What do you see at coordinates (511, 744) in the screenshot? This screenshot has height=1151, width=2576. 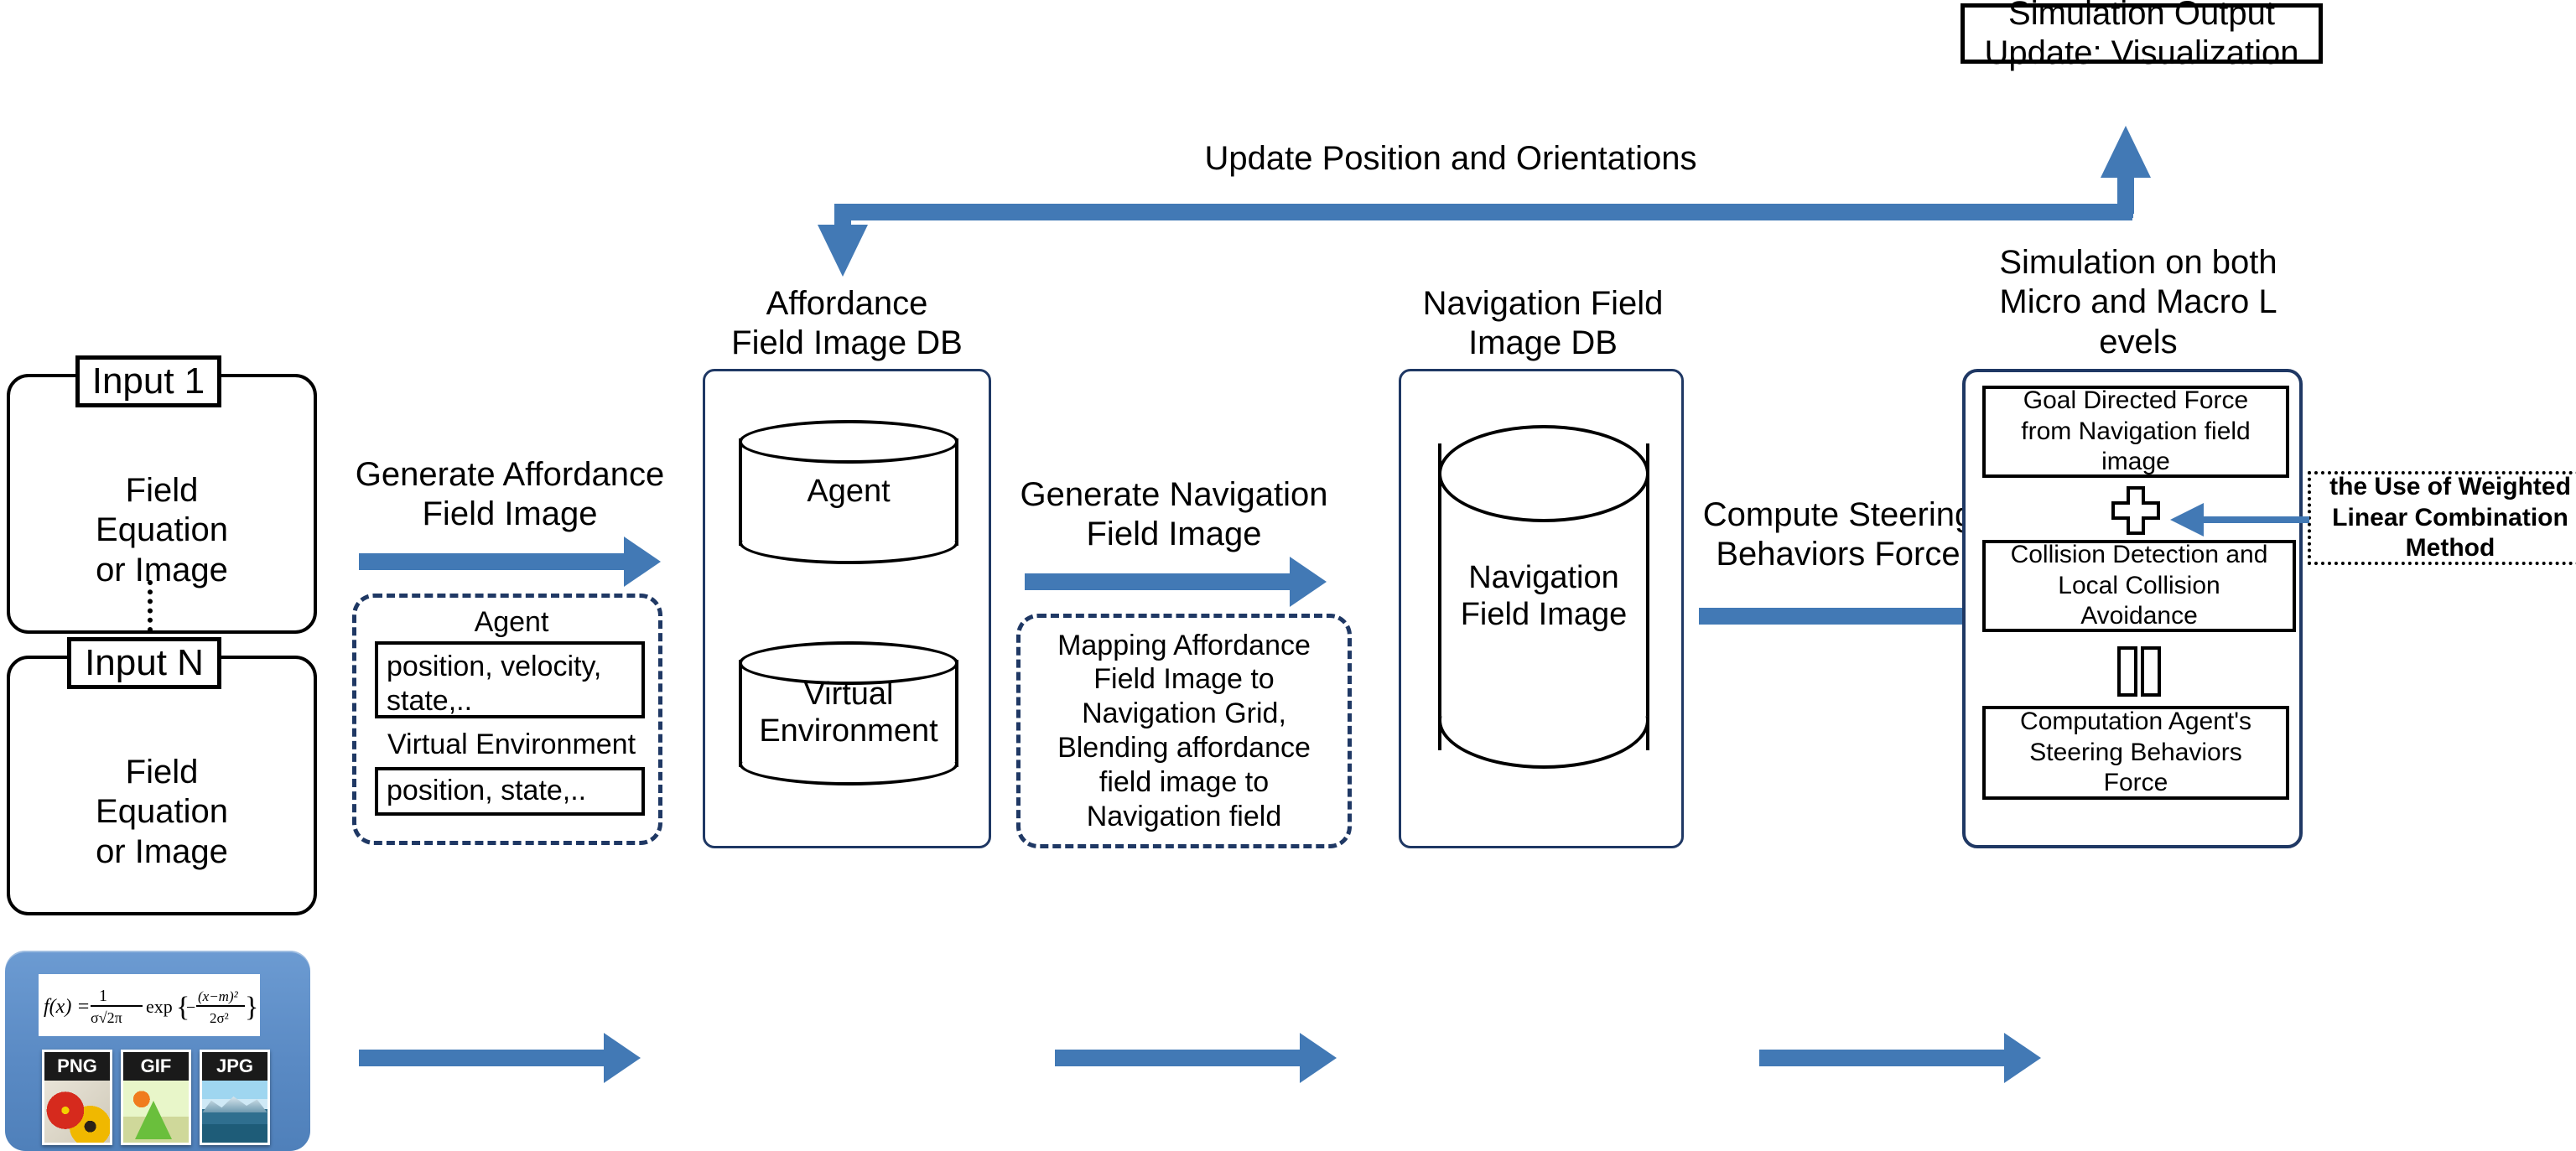 I see `virtual-environment-label: Virtual Environment` at bounding box center [511, 744].